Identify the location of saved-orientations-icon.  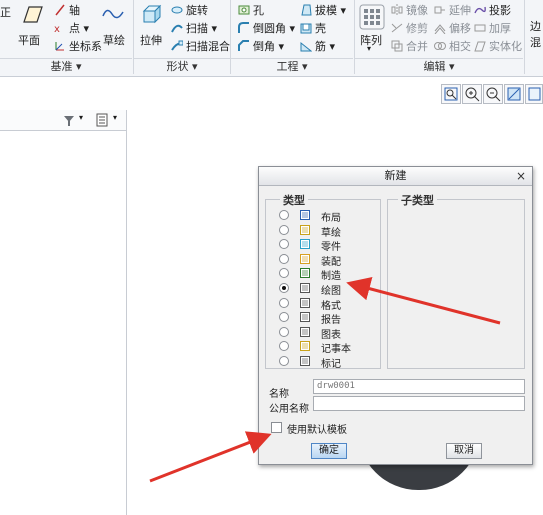
(534, 94).